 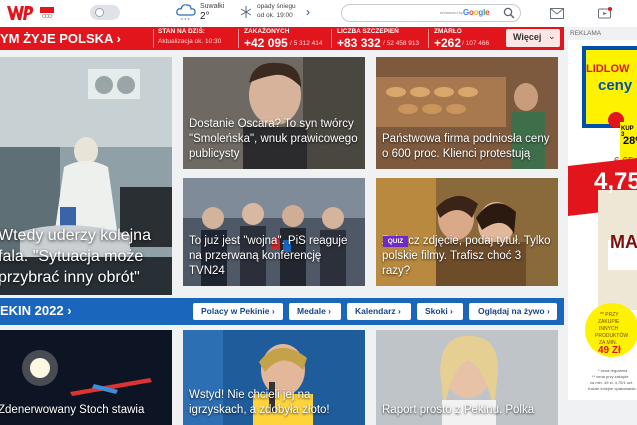 I want to click on article-tile: Raport prosto z Pekinu. Polka, so click(x=467, y=377).